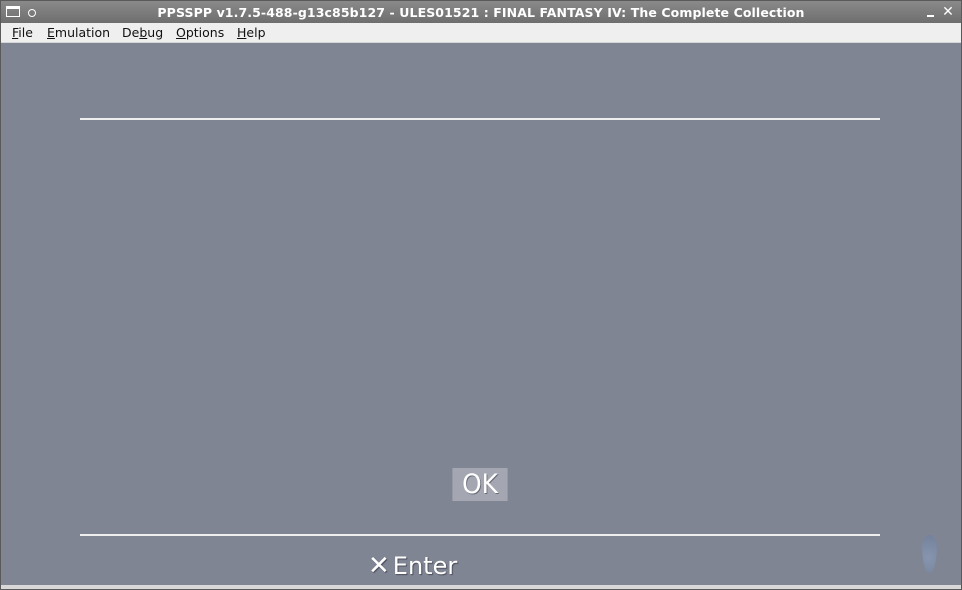  Describe the element at coordinates (51, 32) in the screenshot. I see `menu-emulation-mnemonic: E` at that location.